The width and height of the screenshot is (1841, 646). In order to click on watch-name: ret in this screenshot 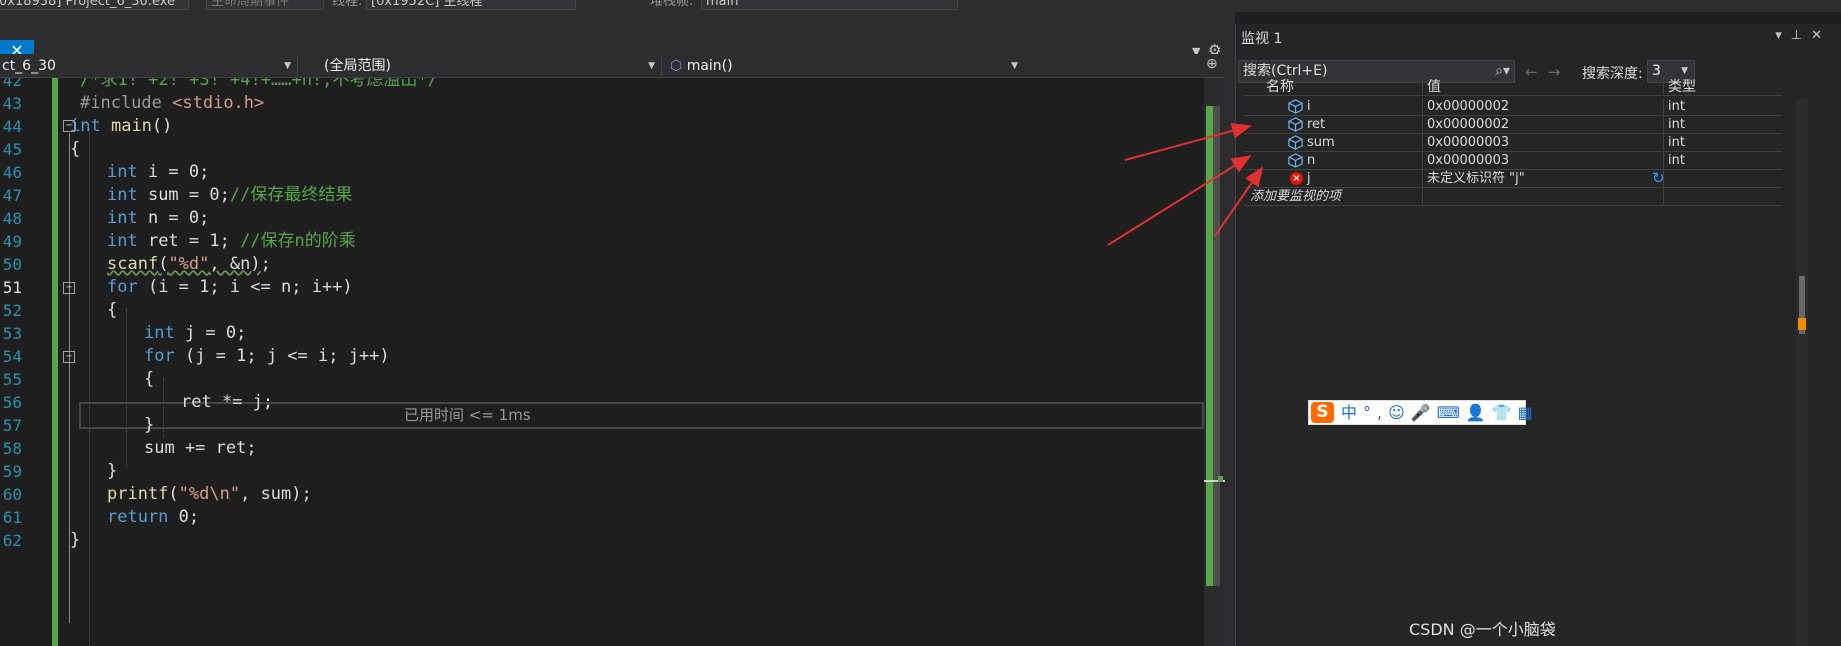, I will do `click(1316, 125)`.